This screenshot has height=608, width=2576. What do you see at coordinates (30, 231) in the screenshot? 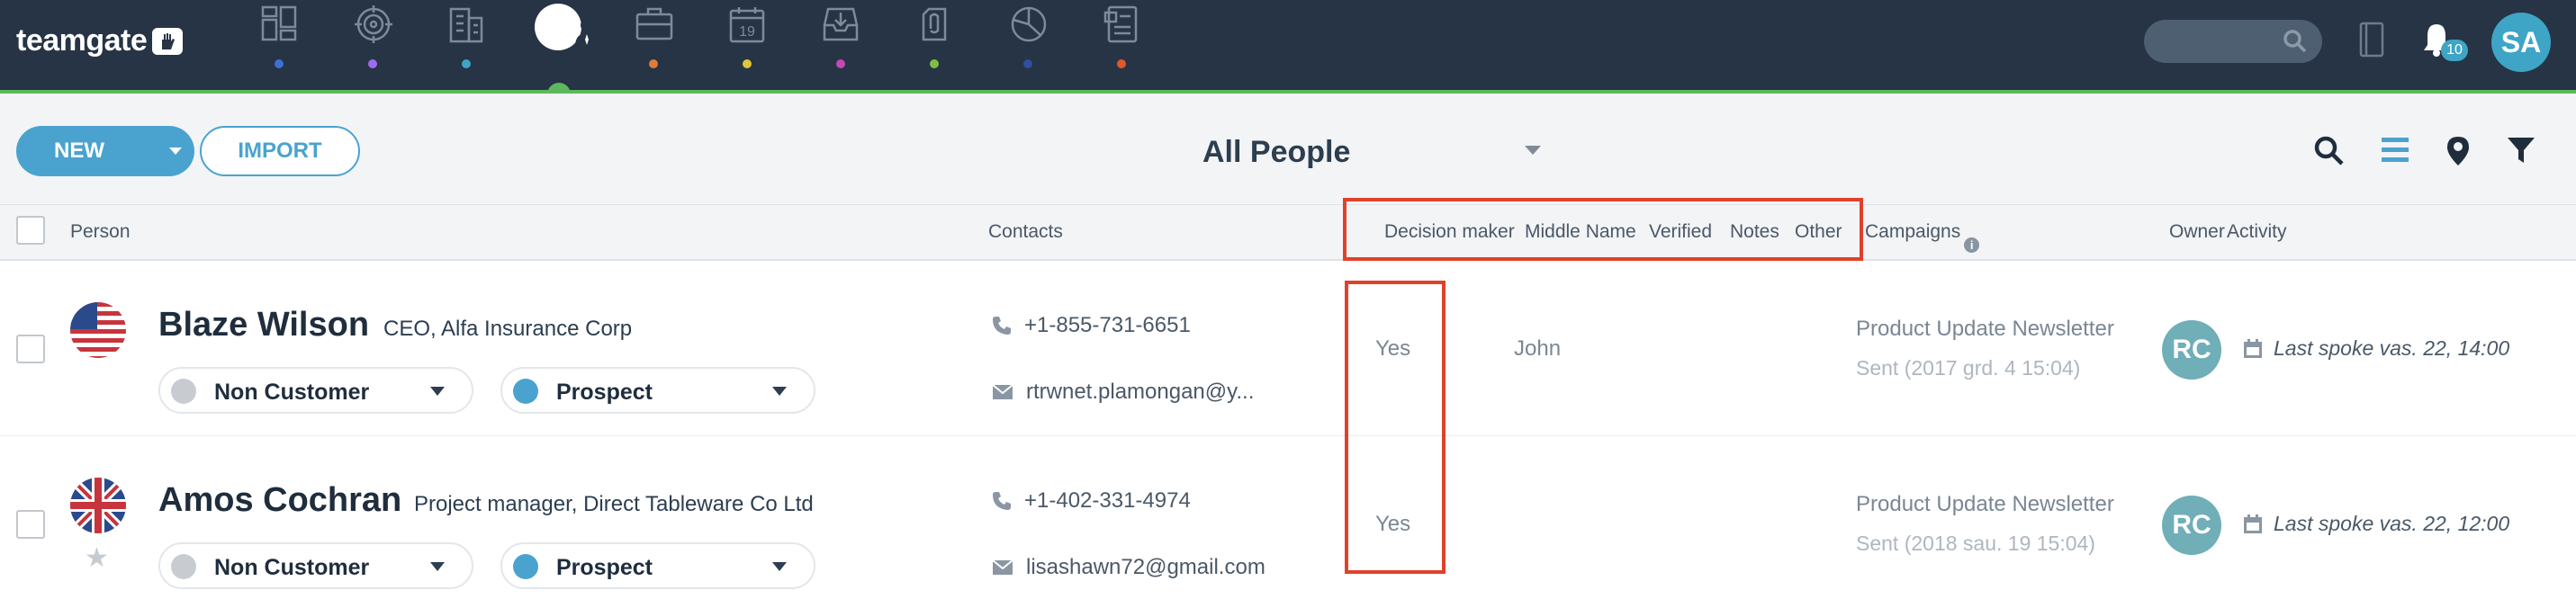
I see `select-all-checkbox` at bounding box center [30, 231].